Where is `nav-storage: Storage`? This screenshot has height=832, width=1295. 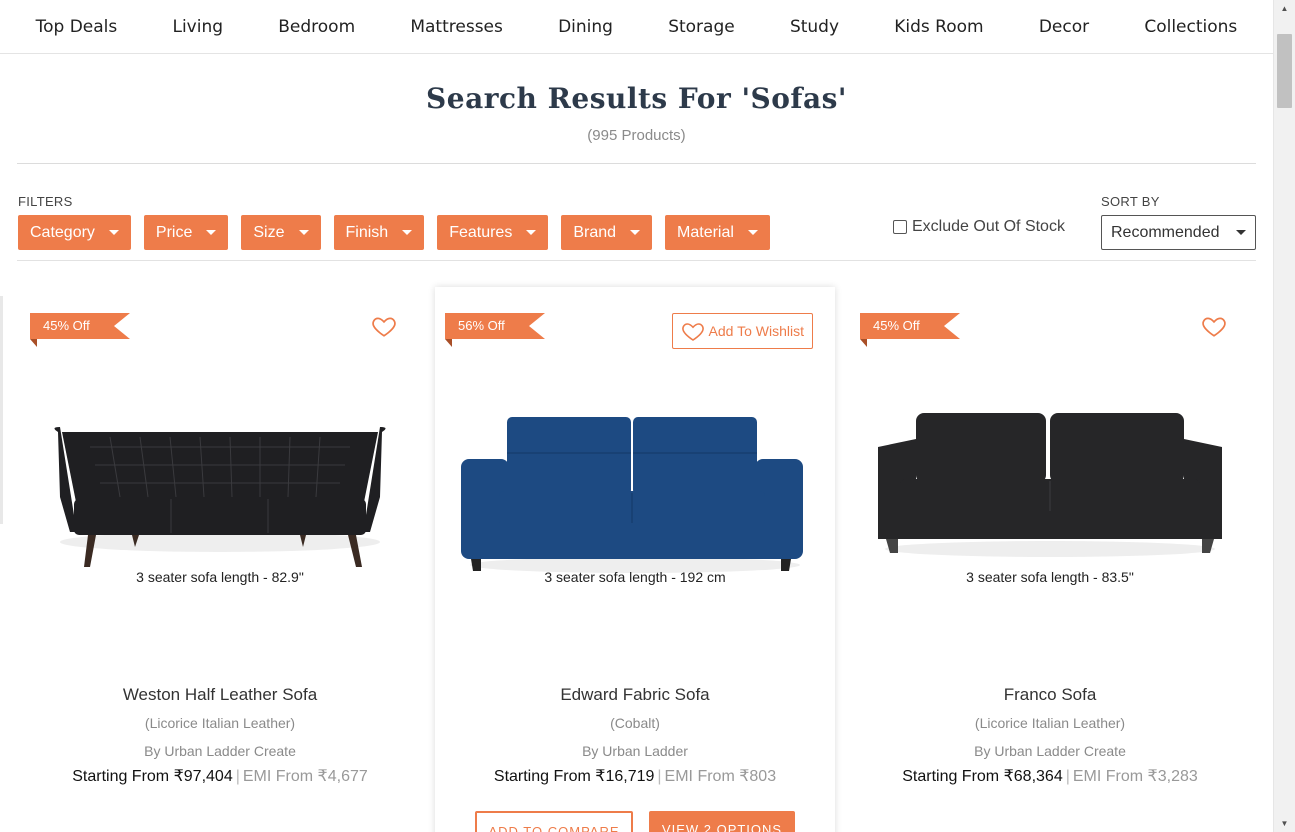 nav-storage: Storage is located at coordinates (701, 27).